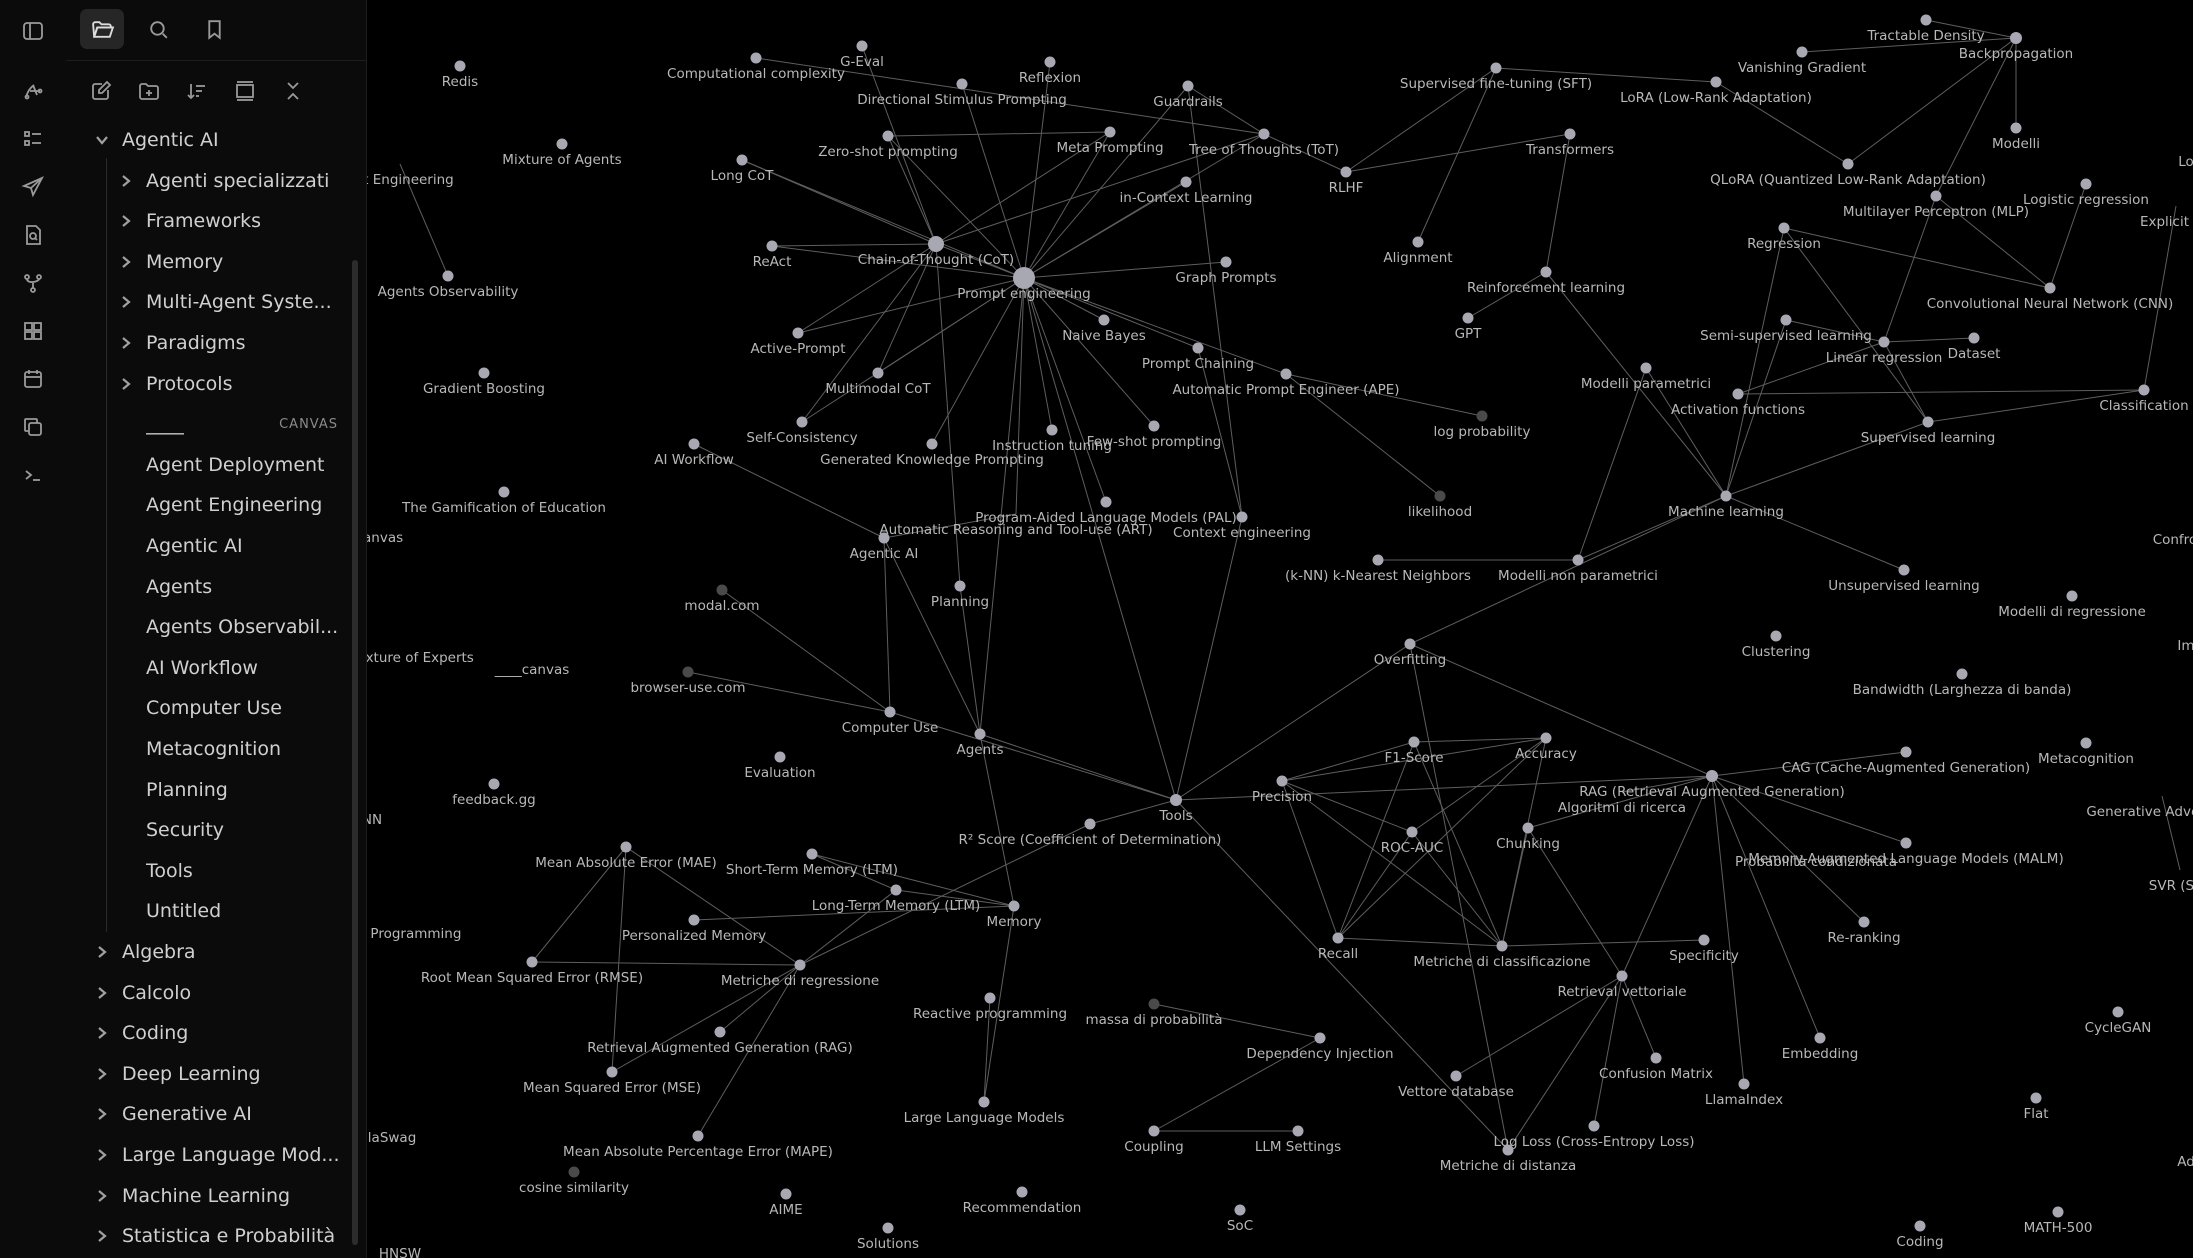 The image size is (2193, 1258). Describe the element at coordinates (206, 465) in the screenshot. I see `tree-item: Agent Deployment` at that location.